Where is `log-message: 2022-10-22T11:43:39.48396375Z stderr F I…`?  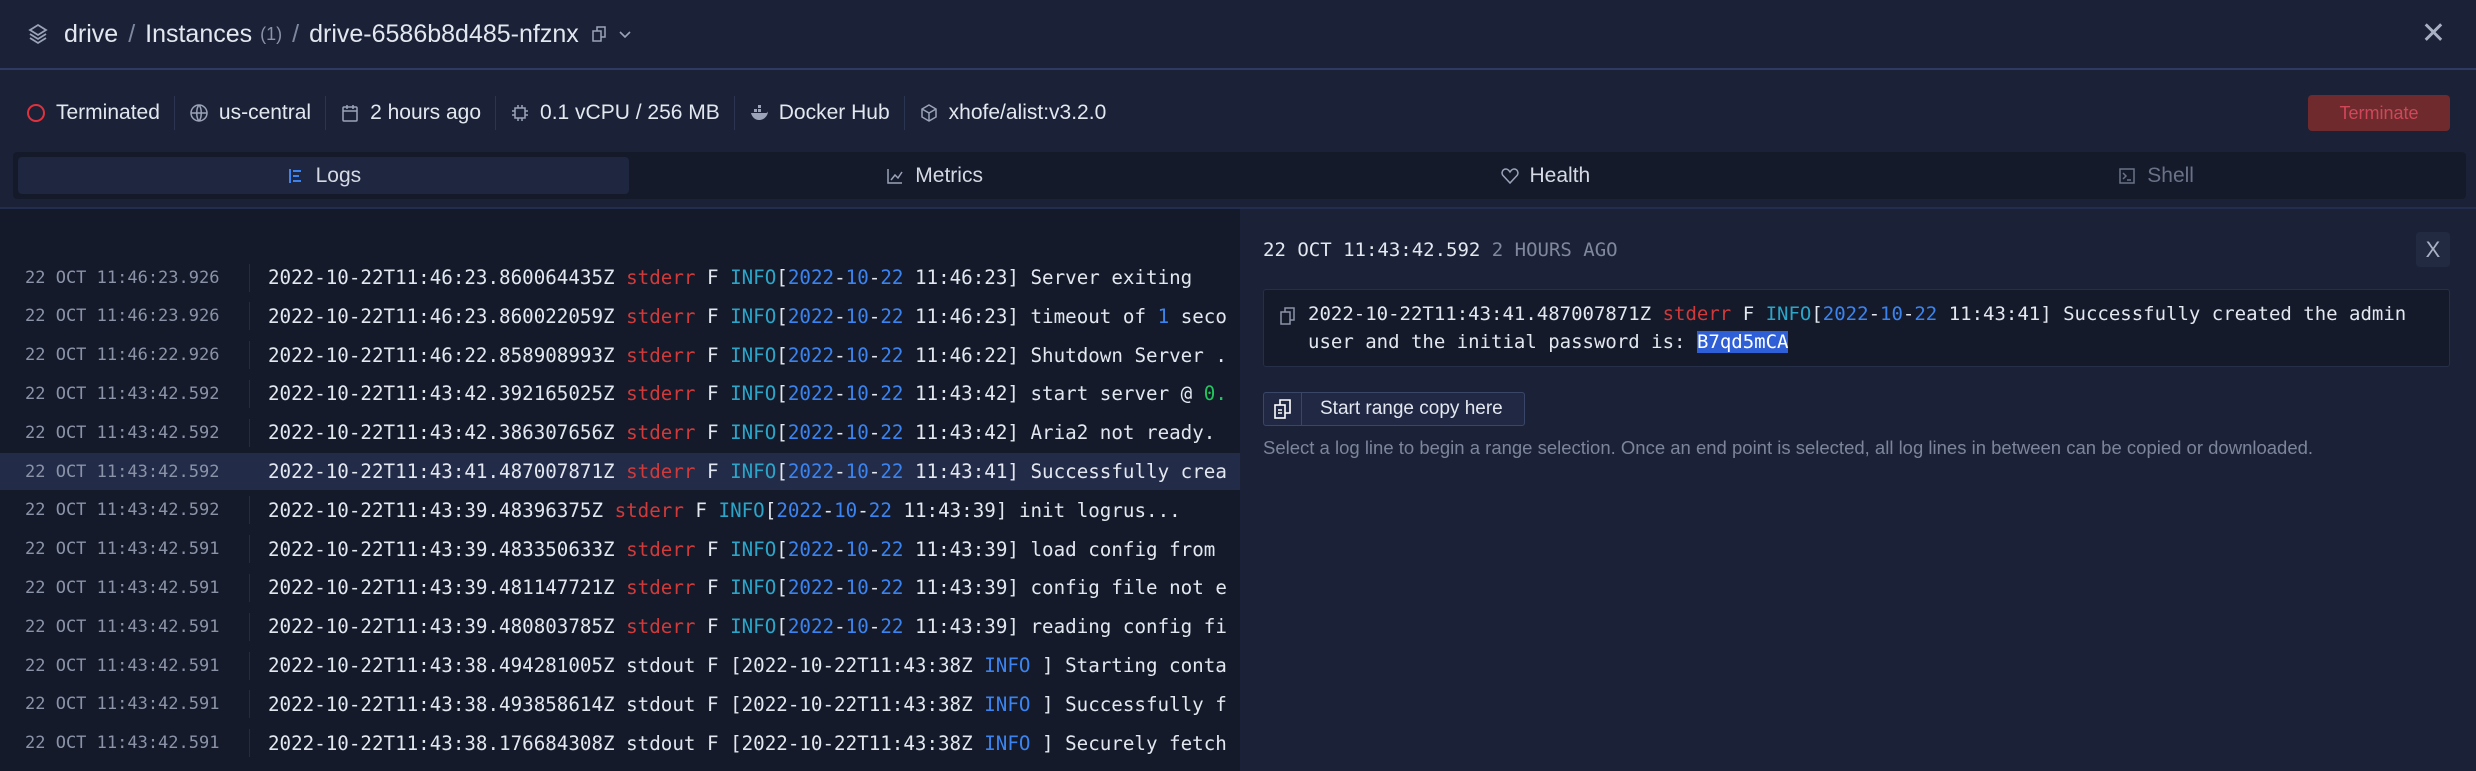
log-message: 2022-10-22T11:43:39.48396375Z stderr F I… is located at coordinates (715, 510).